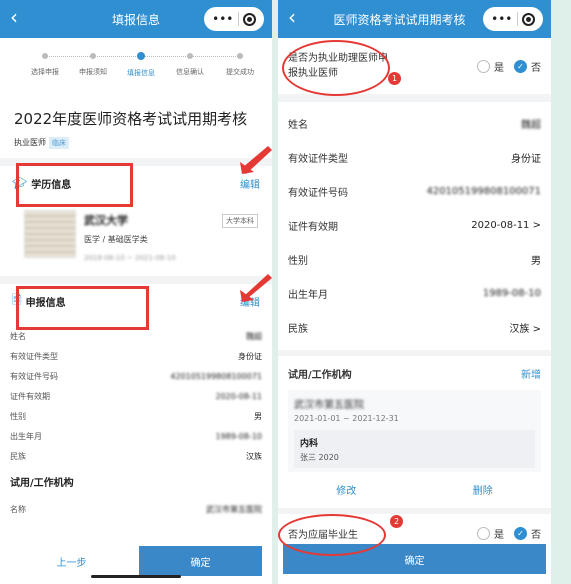 This screenshot has width=571, height=584. What do you see at coordinates (18, 509) in the screenshot?
I see `row-label: 名称` at bounding box center [18, 509].